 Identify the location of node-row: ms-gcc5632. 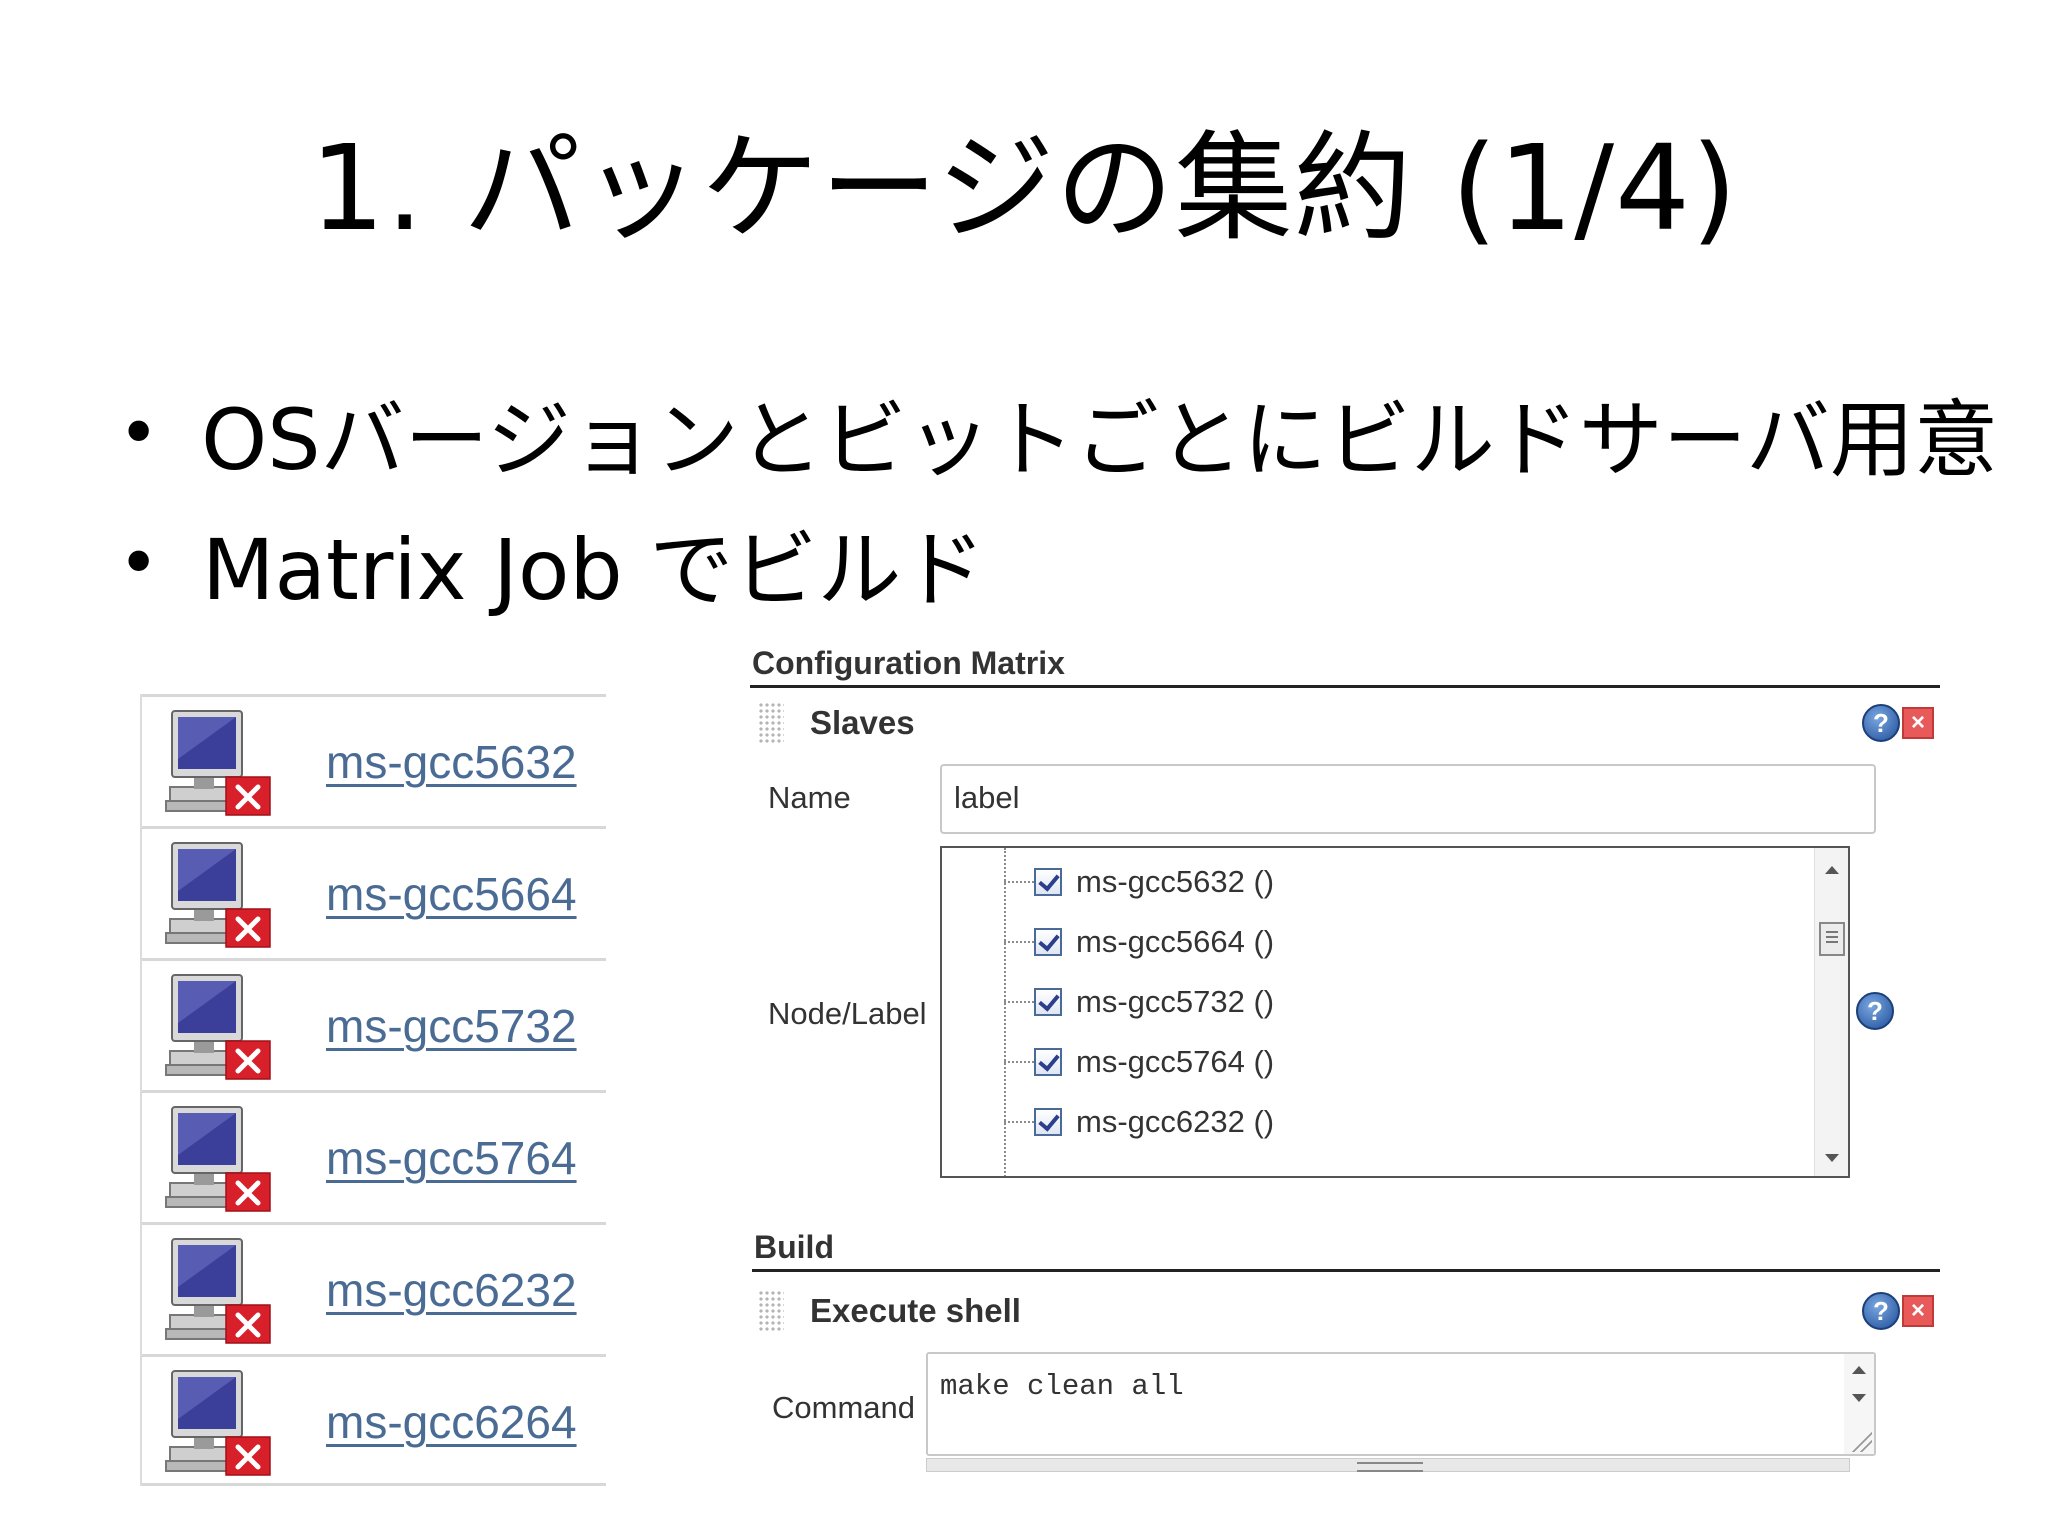
(374, 760).